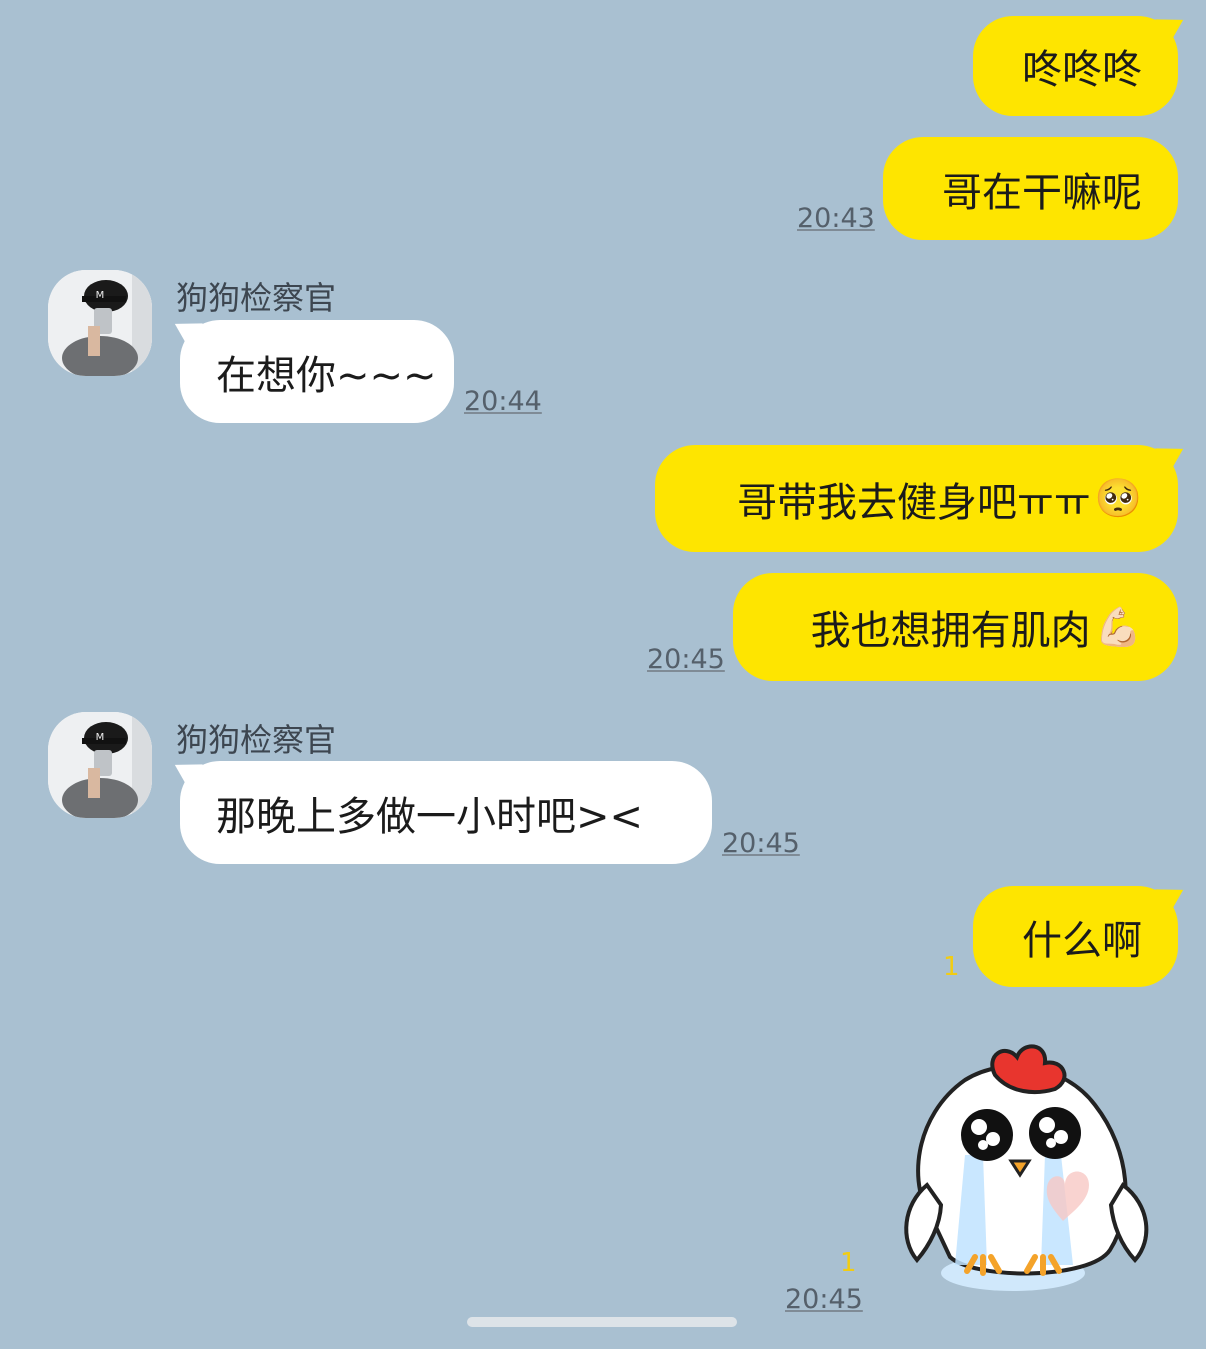  What do you see at coordinates (950, 631) in the screenshot?
I see `message-text: 我也想拥有肌肉` at bounding box center [950, 631].